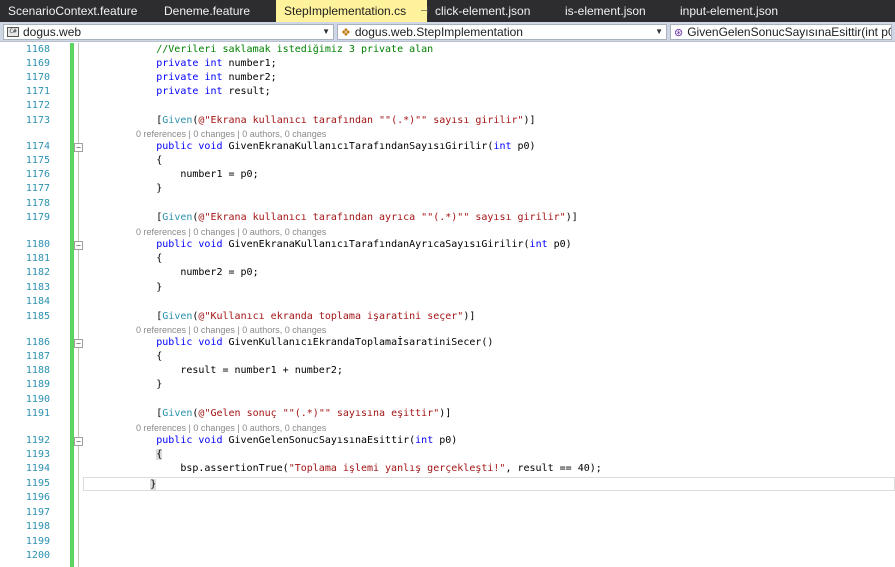 Image resolution: width=895 pixels, height=567 pixels. I want to click on line-number: 1173, so click(37, 120).